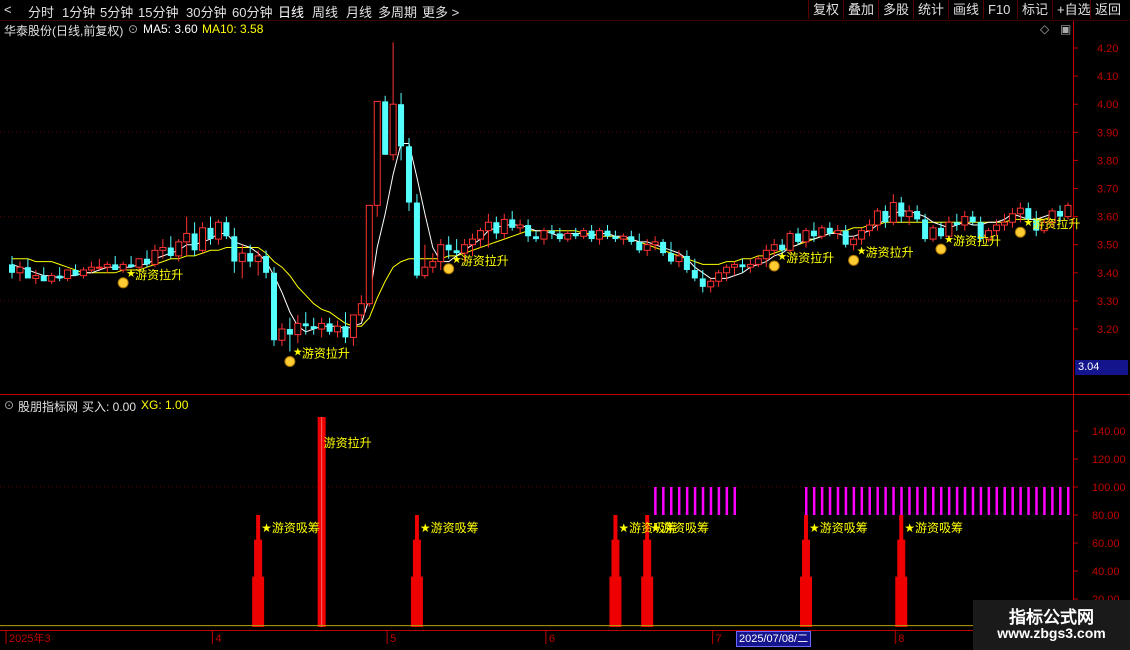 The image size is (1130, 650). Describe the element at coordinates (552, 639) in the screenshot. I see `time-tick-label-3: 6` at that location.